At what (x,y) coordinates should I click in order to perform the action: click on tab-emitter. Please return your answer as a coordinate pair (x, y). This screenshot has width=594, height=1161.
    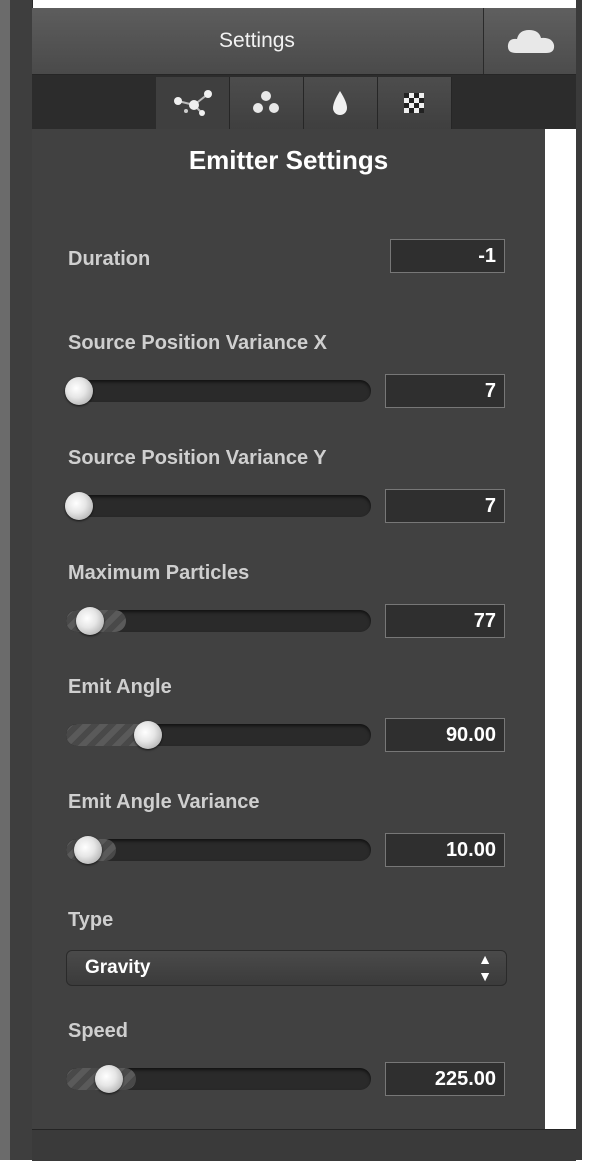
    Looking at the image, I should click on (193, 103).